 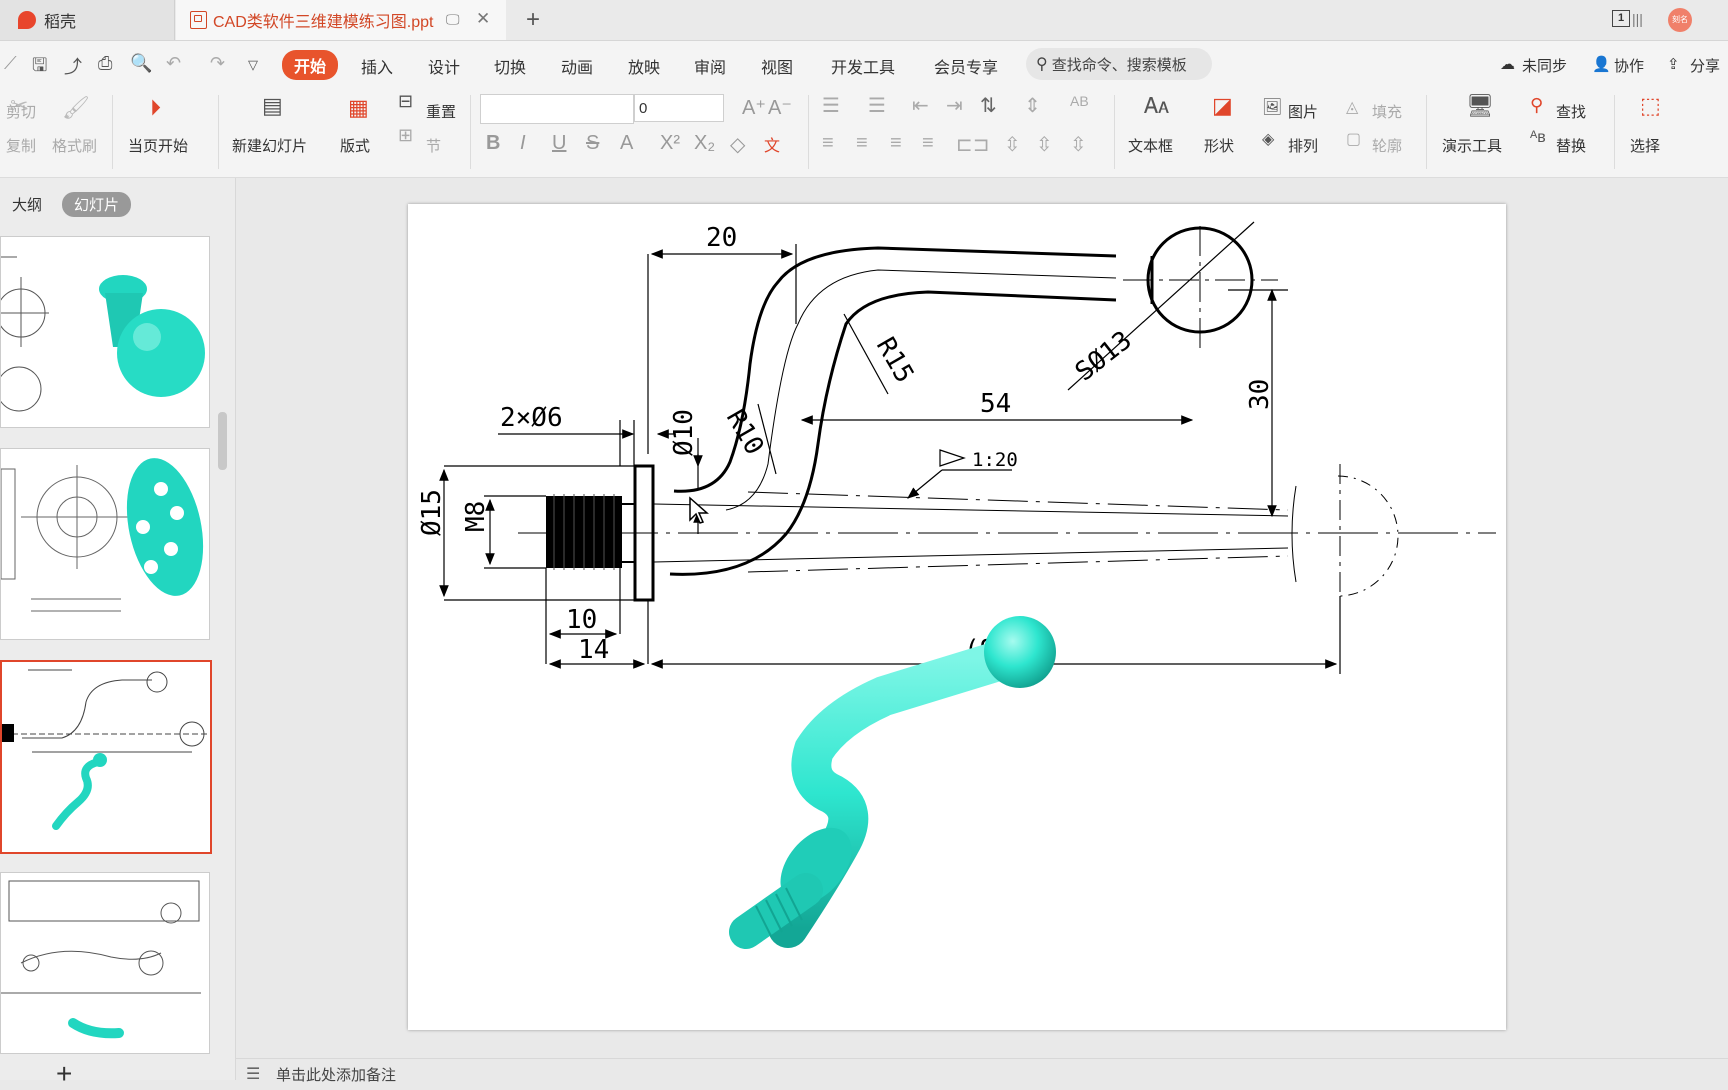 What do you see at coordinates (74, 145) in the screenshot?
I see `format-painter-button: 格式刷` at bounding box center [74, 145].